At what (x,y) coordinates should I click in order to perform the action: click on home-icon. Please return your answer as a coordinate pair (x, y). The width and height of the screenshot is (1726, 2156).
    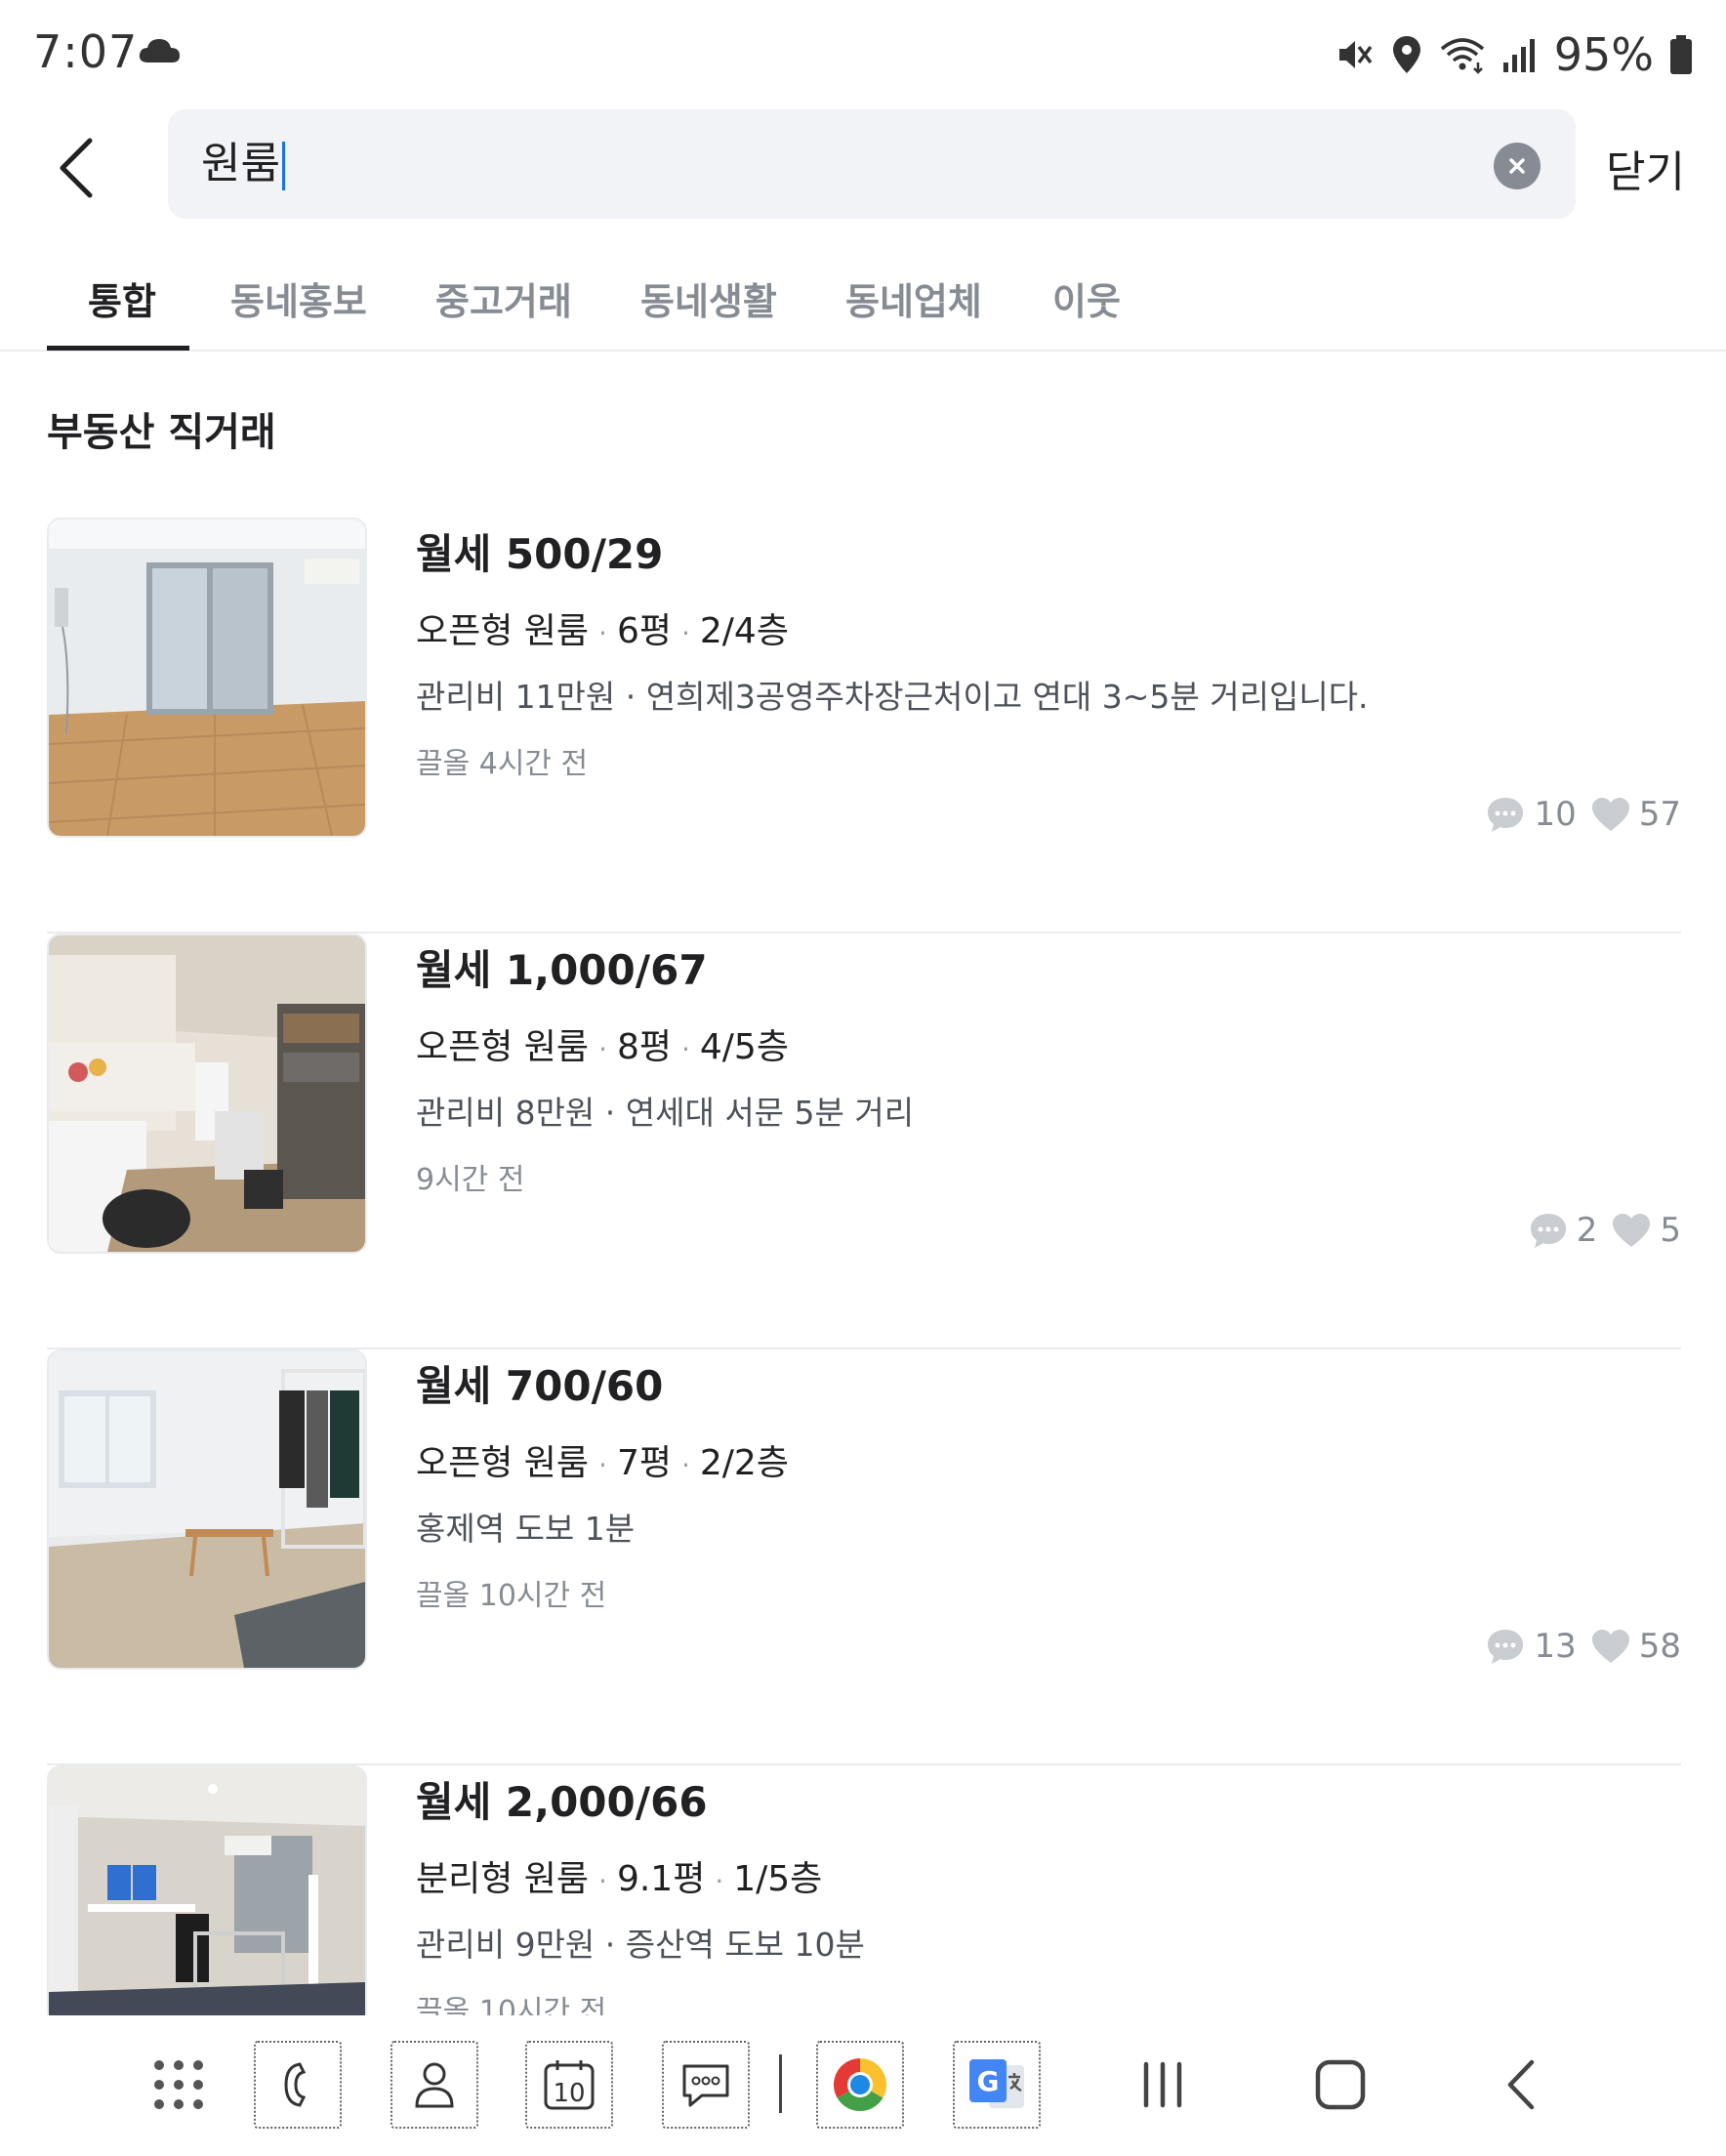
    Looking at the image, I should click on (1340, 2085).